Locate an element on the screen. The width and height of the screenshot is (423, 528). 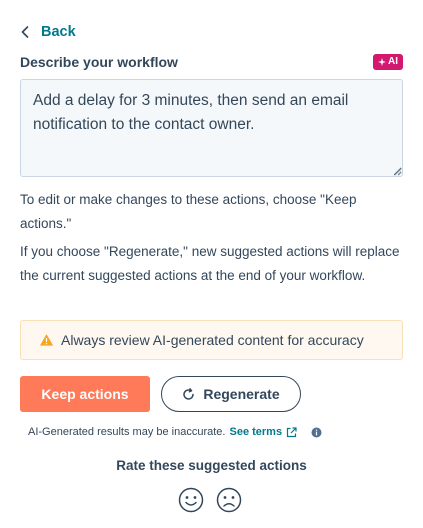
disclaimer-text: AI-Generated results may be inaccurate. is located at coordinates (127, 432).